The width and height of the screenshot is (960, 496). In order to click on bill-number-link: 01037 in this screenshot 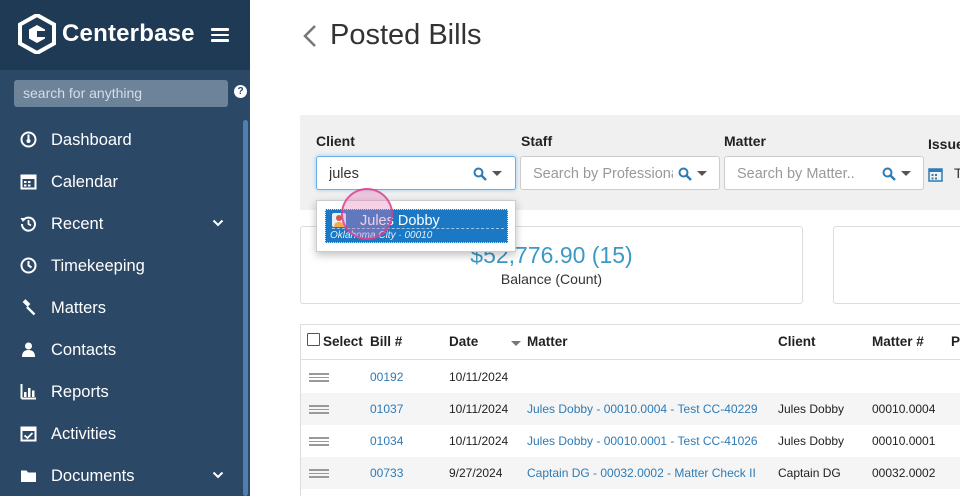, I will do `click(386, 409)`.